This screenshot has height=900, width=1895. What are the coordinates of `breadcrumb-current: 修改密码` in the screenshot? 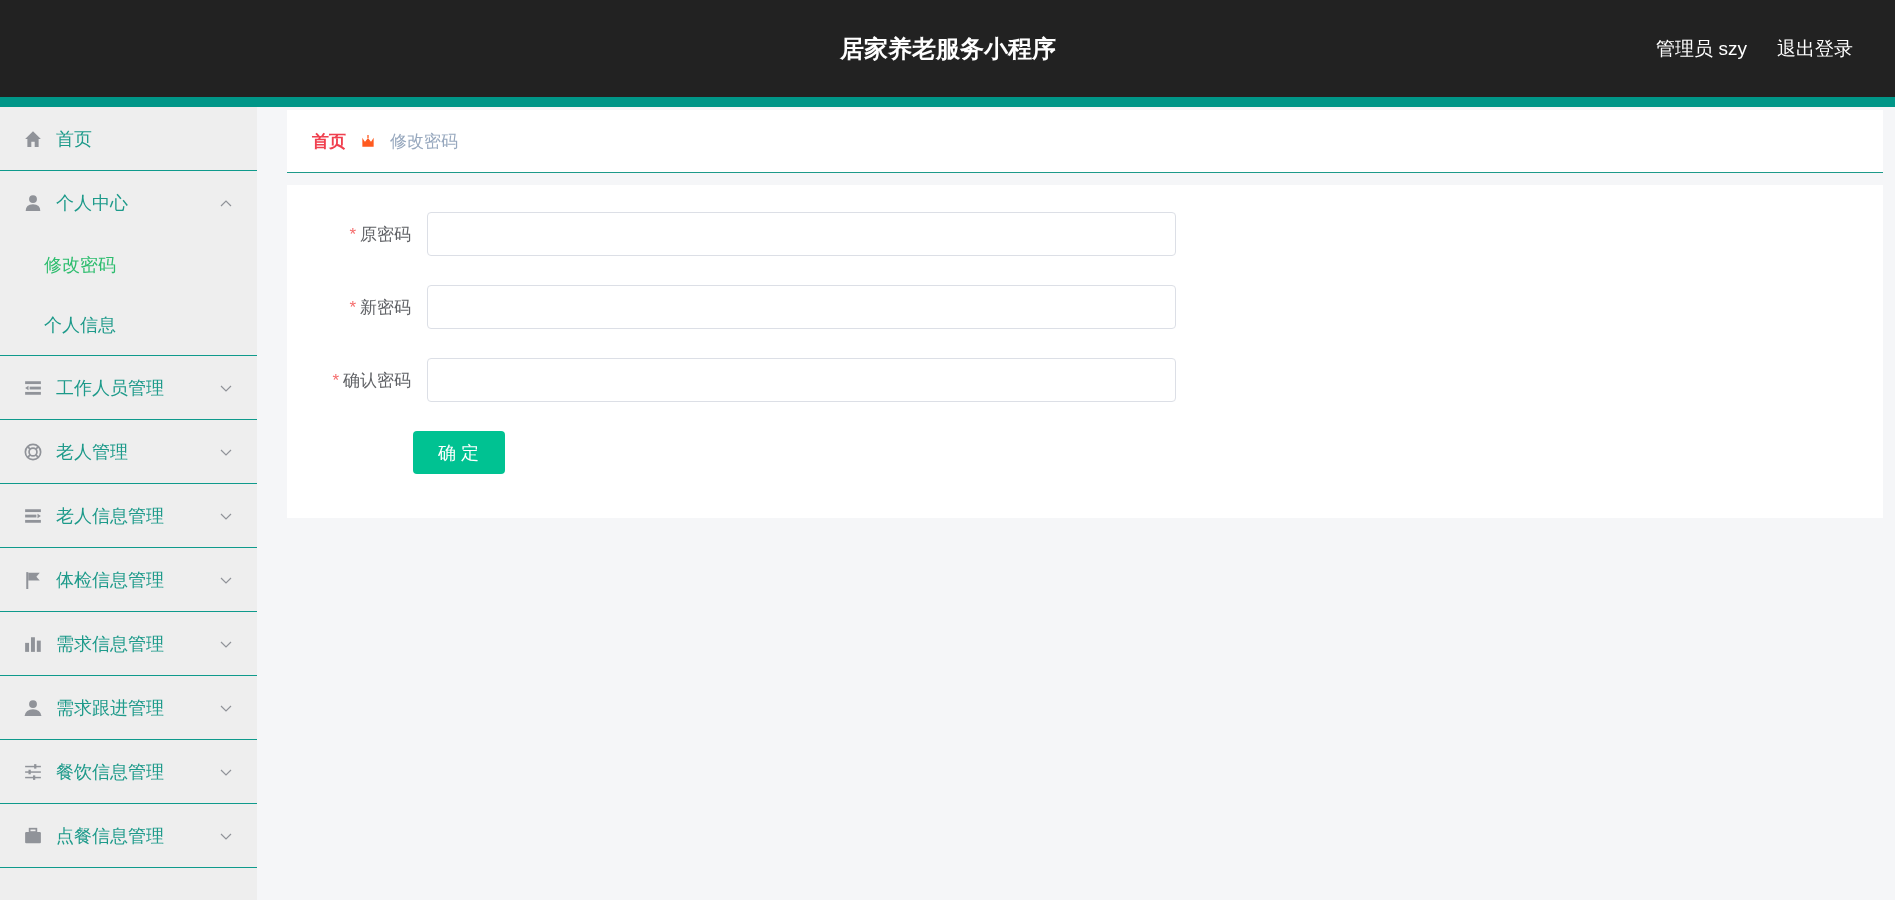 It's located at (424, 141).